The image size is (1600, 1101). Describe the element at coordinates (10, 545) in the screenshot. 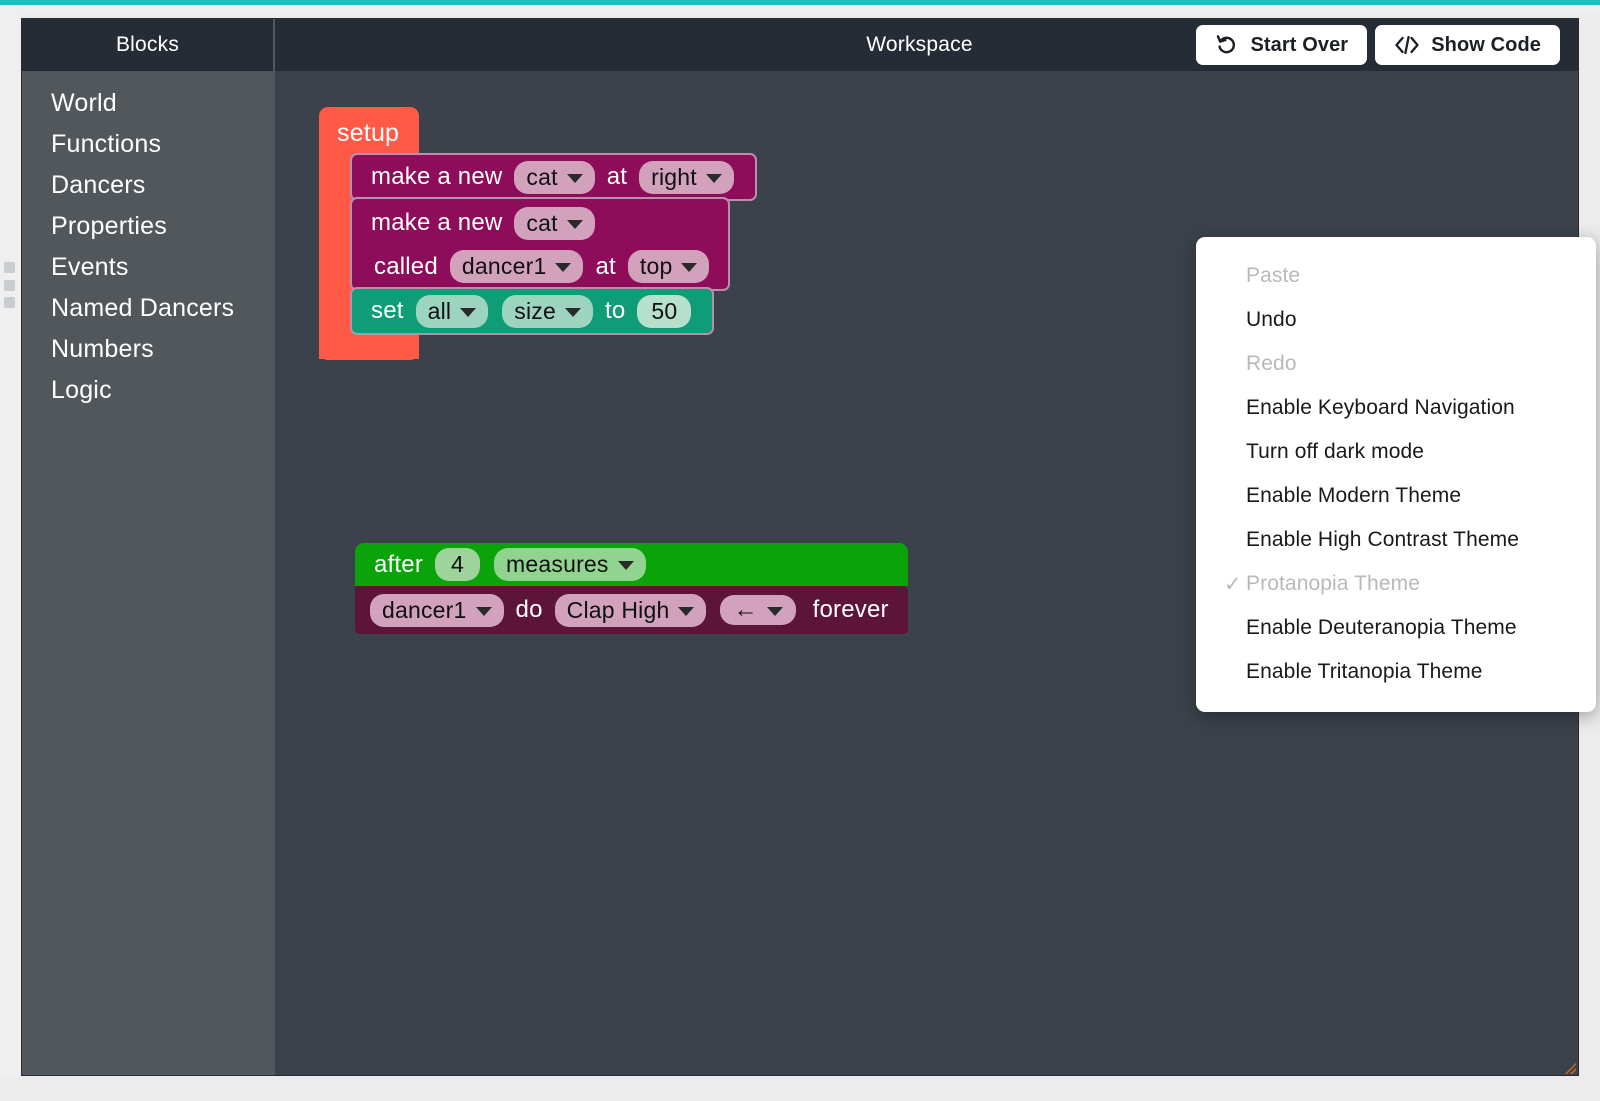

I see `left-gutter` at that location.